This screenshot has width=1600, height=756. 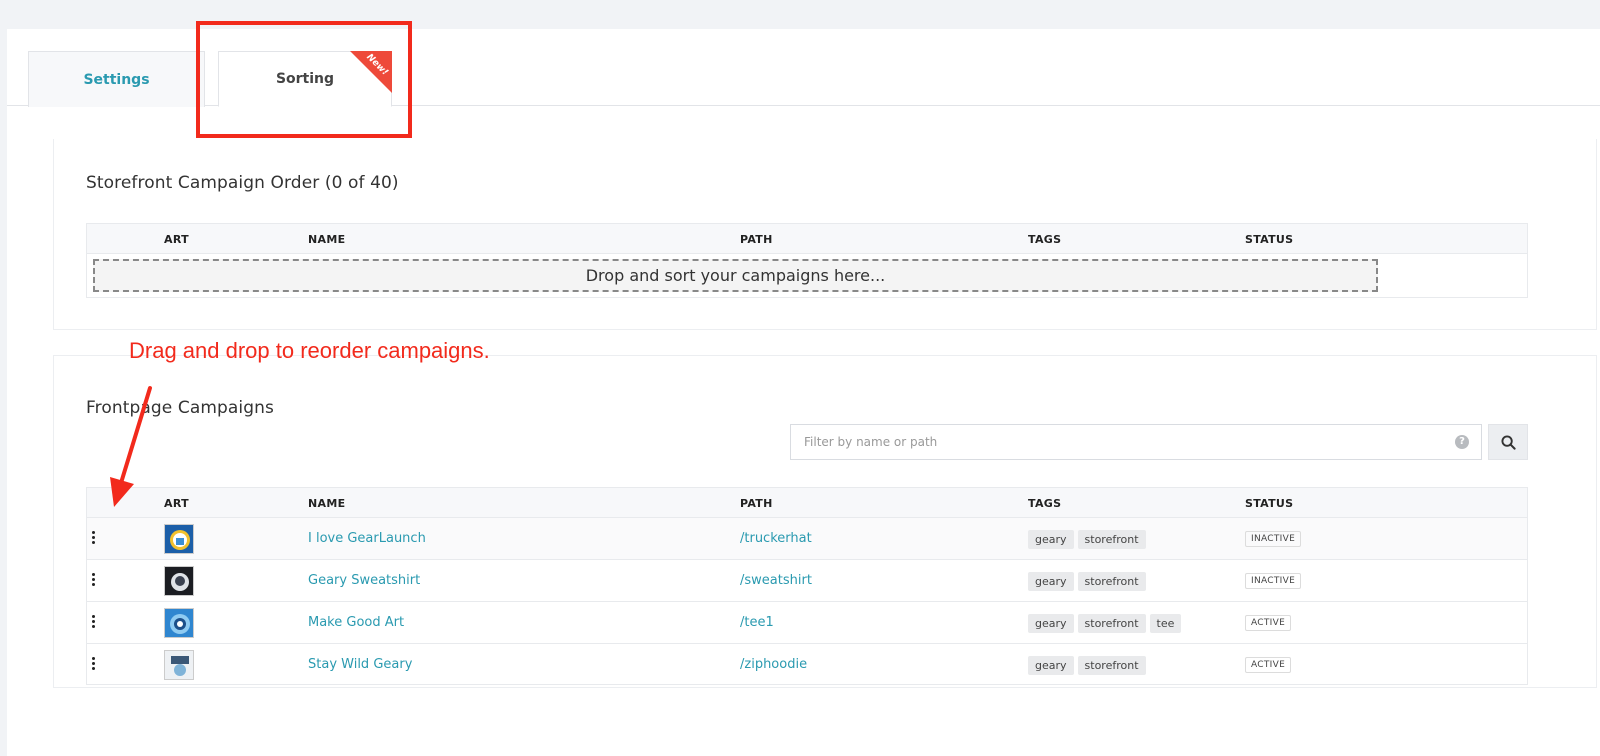 I want to click on campaign-path-link: /tee1, so click(x=757, y=622).